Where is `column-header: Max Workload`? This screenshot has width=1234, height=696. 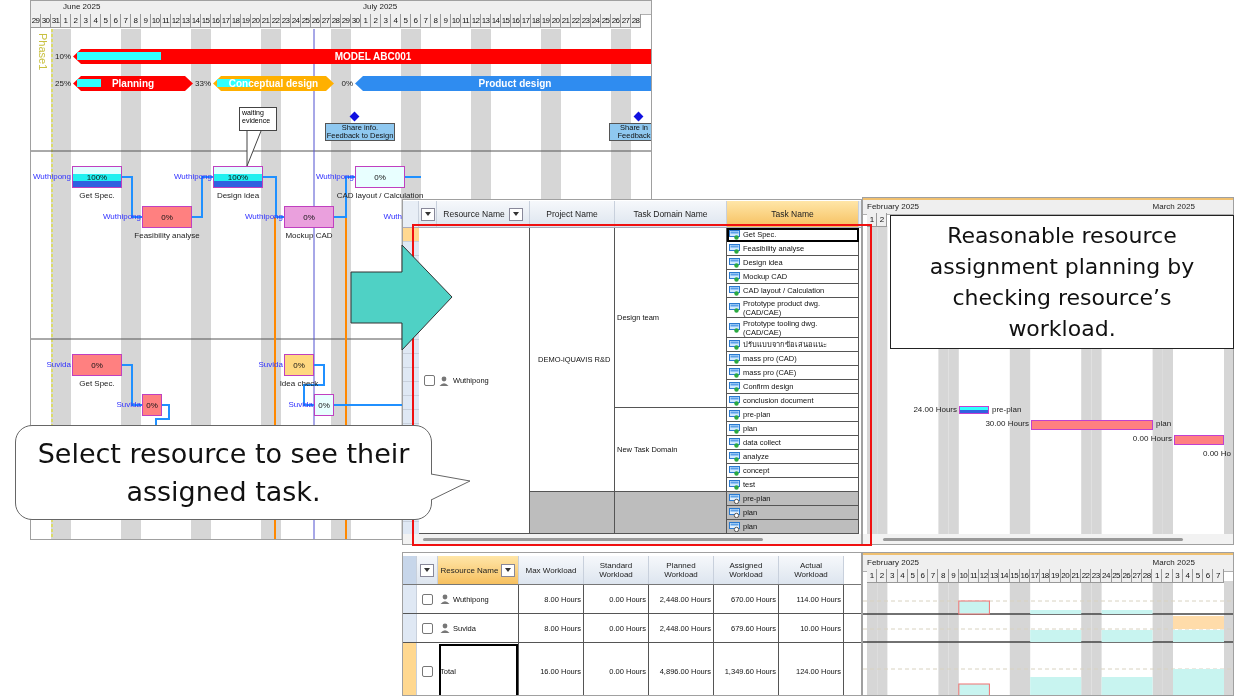
column-header: Max Workload is located at coordinates (551, 570).